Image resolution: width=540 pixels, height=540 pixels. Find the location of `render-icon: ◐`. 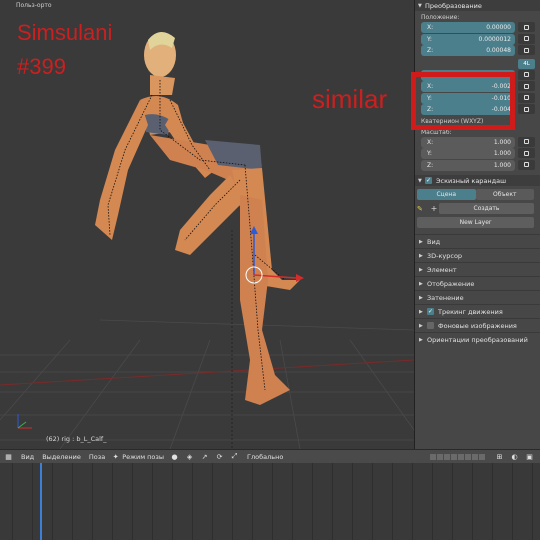

render-icon: ◐ is located at coordinates (514, 456).